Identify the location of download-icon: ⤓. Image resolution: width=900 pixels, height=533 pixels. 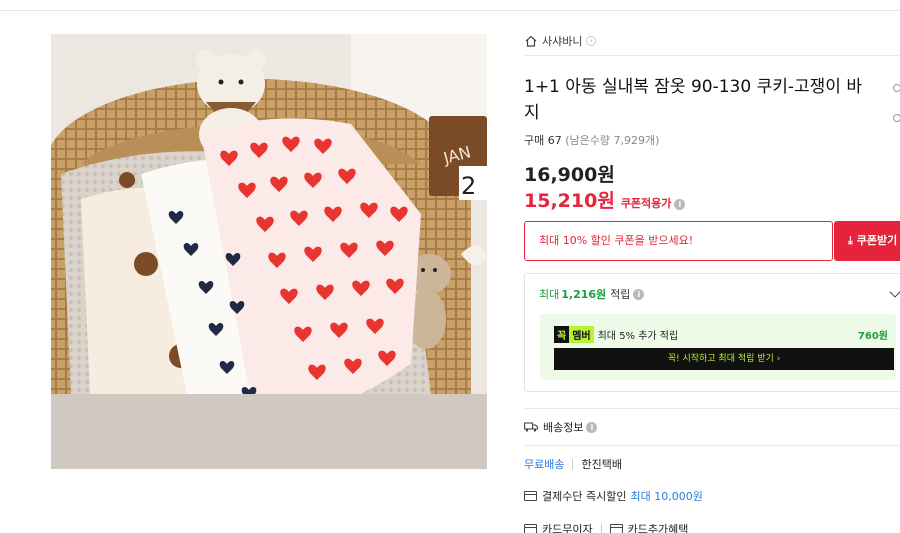
(852, 240).